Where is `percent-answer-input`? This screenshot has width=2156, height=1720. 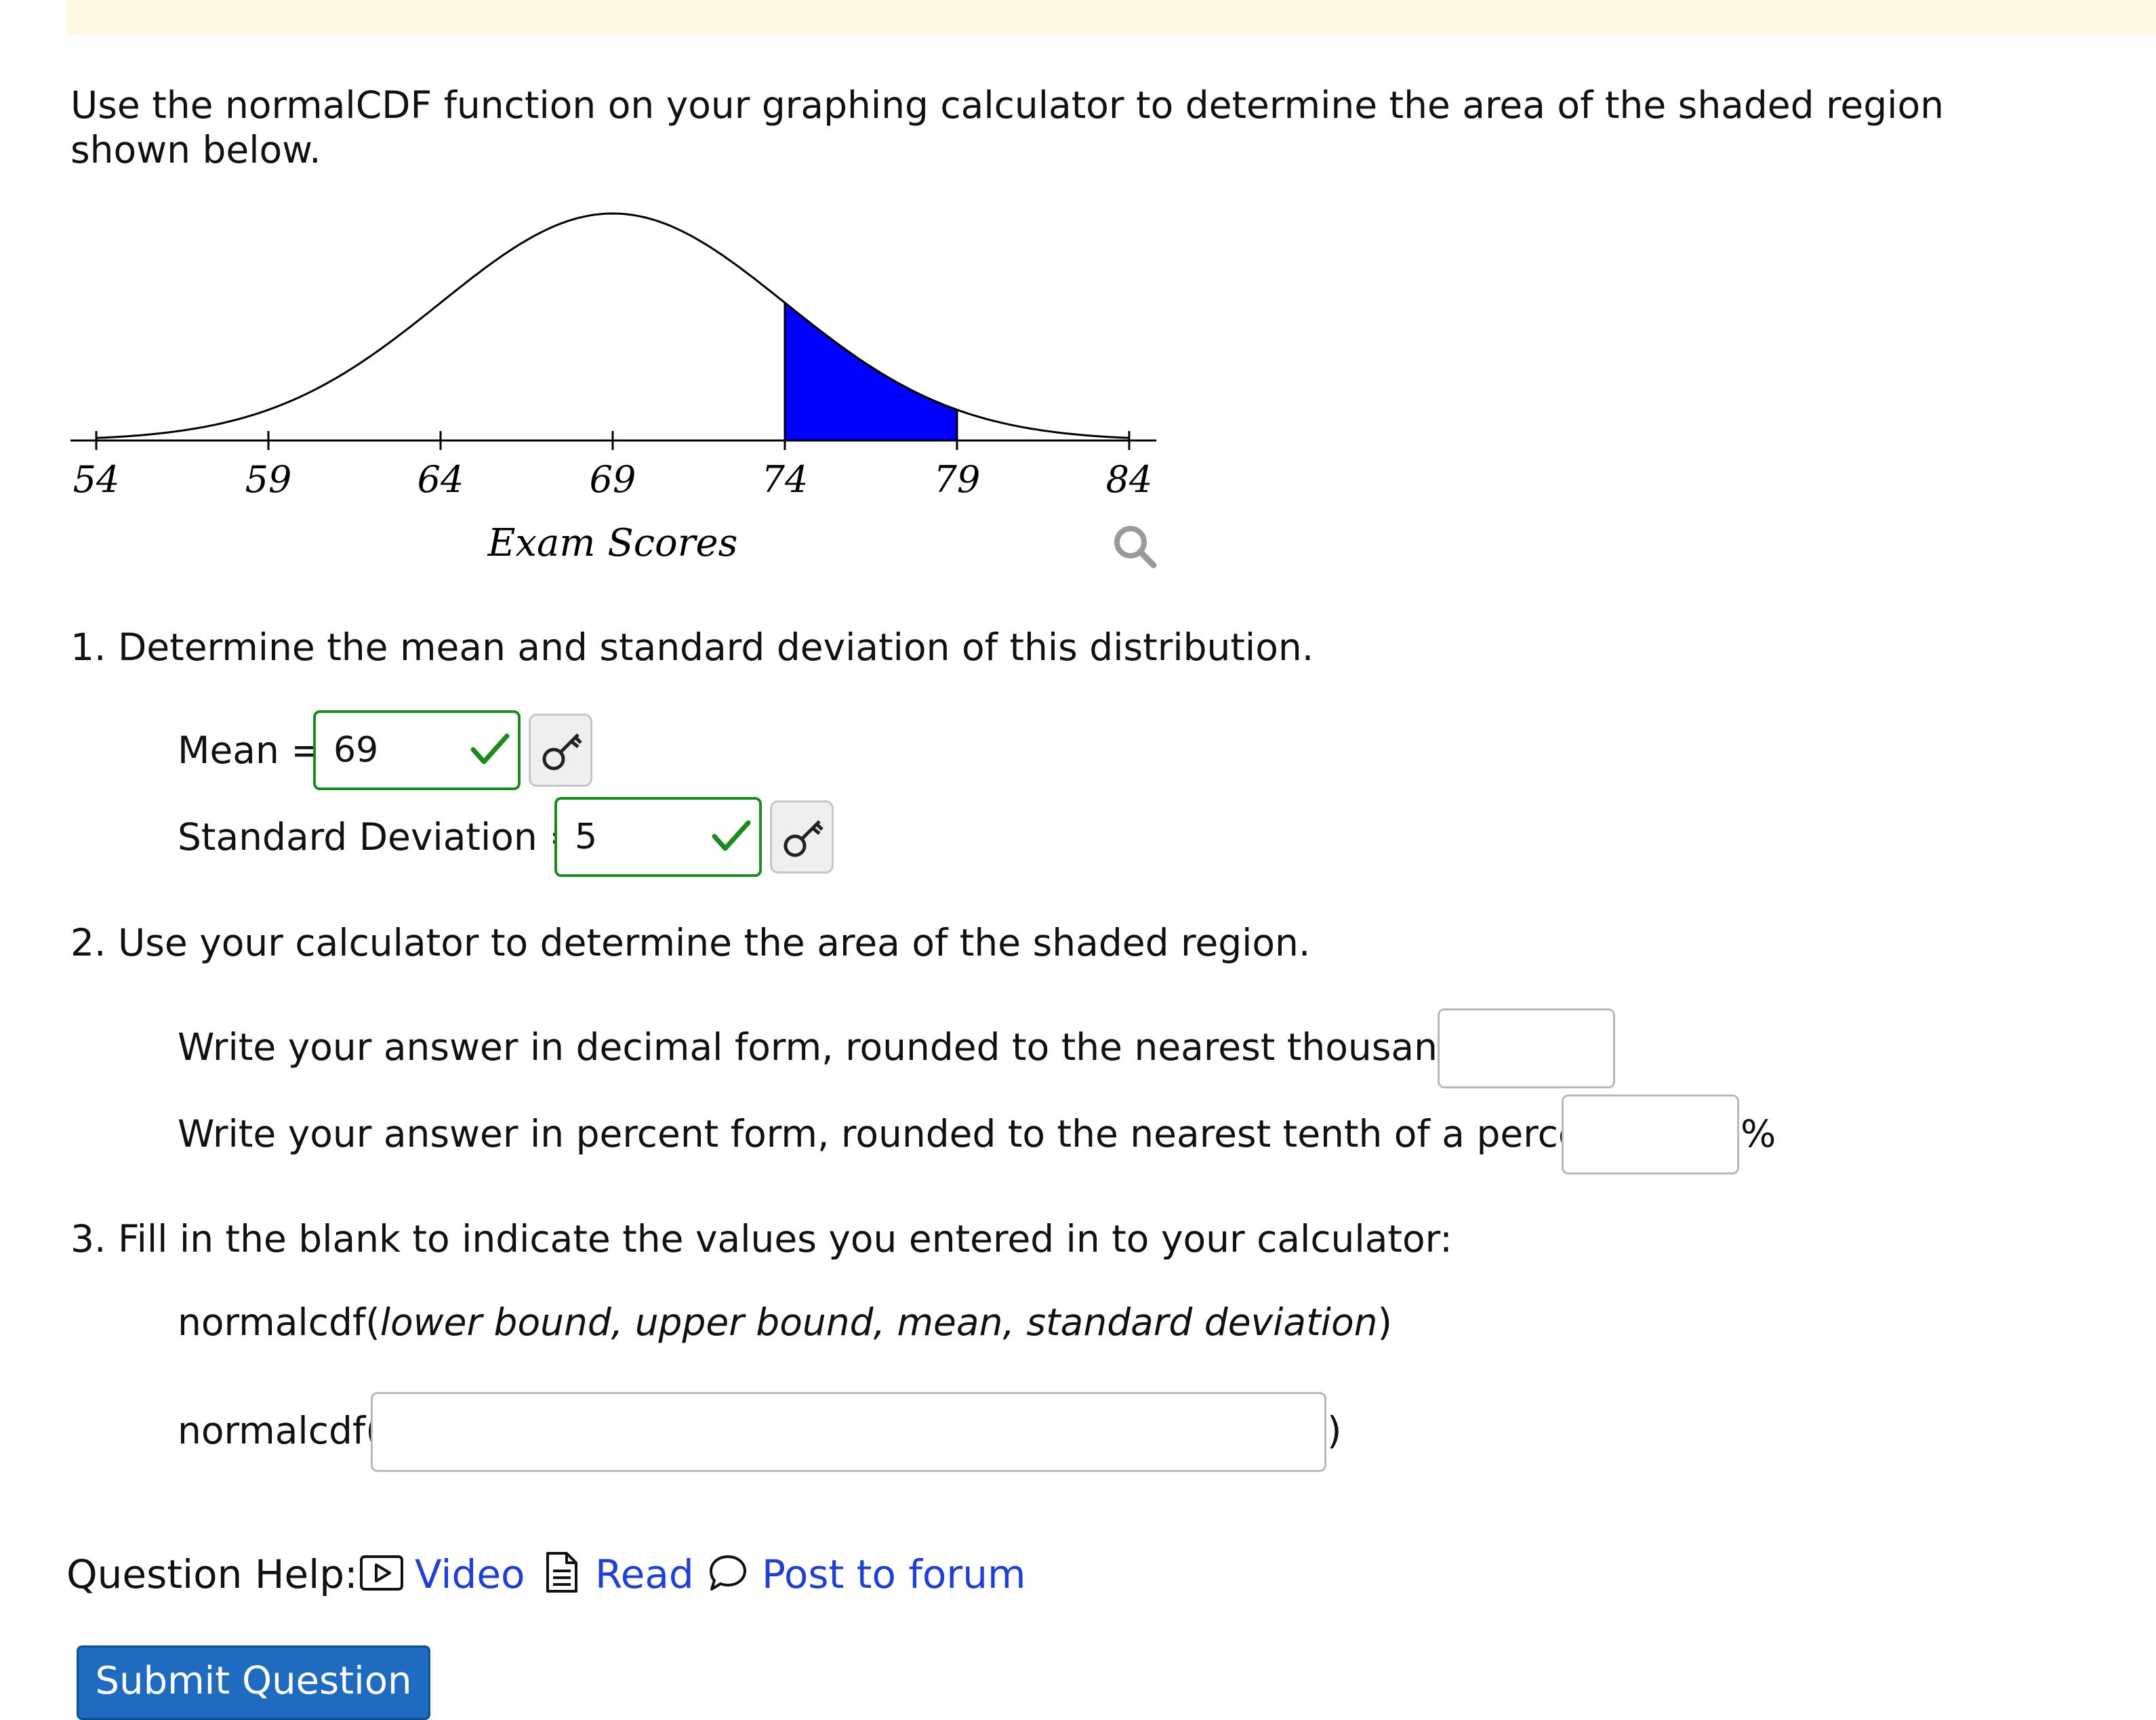 percent-answer-input is located at coordinates (1651, 1134).